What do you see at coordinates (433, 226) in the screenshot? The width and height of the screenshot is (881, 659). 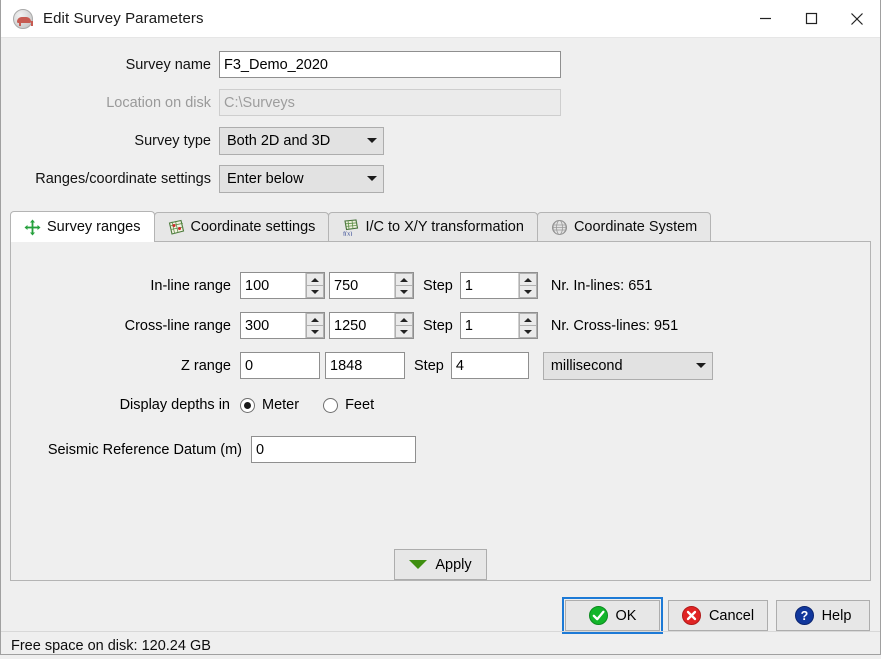 I see `tab-ic-to-xy-transformation: f(x) I/C to X/Y transformation` at bounding box center [433, 226].